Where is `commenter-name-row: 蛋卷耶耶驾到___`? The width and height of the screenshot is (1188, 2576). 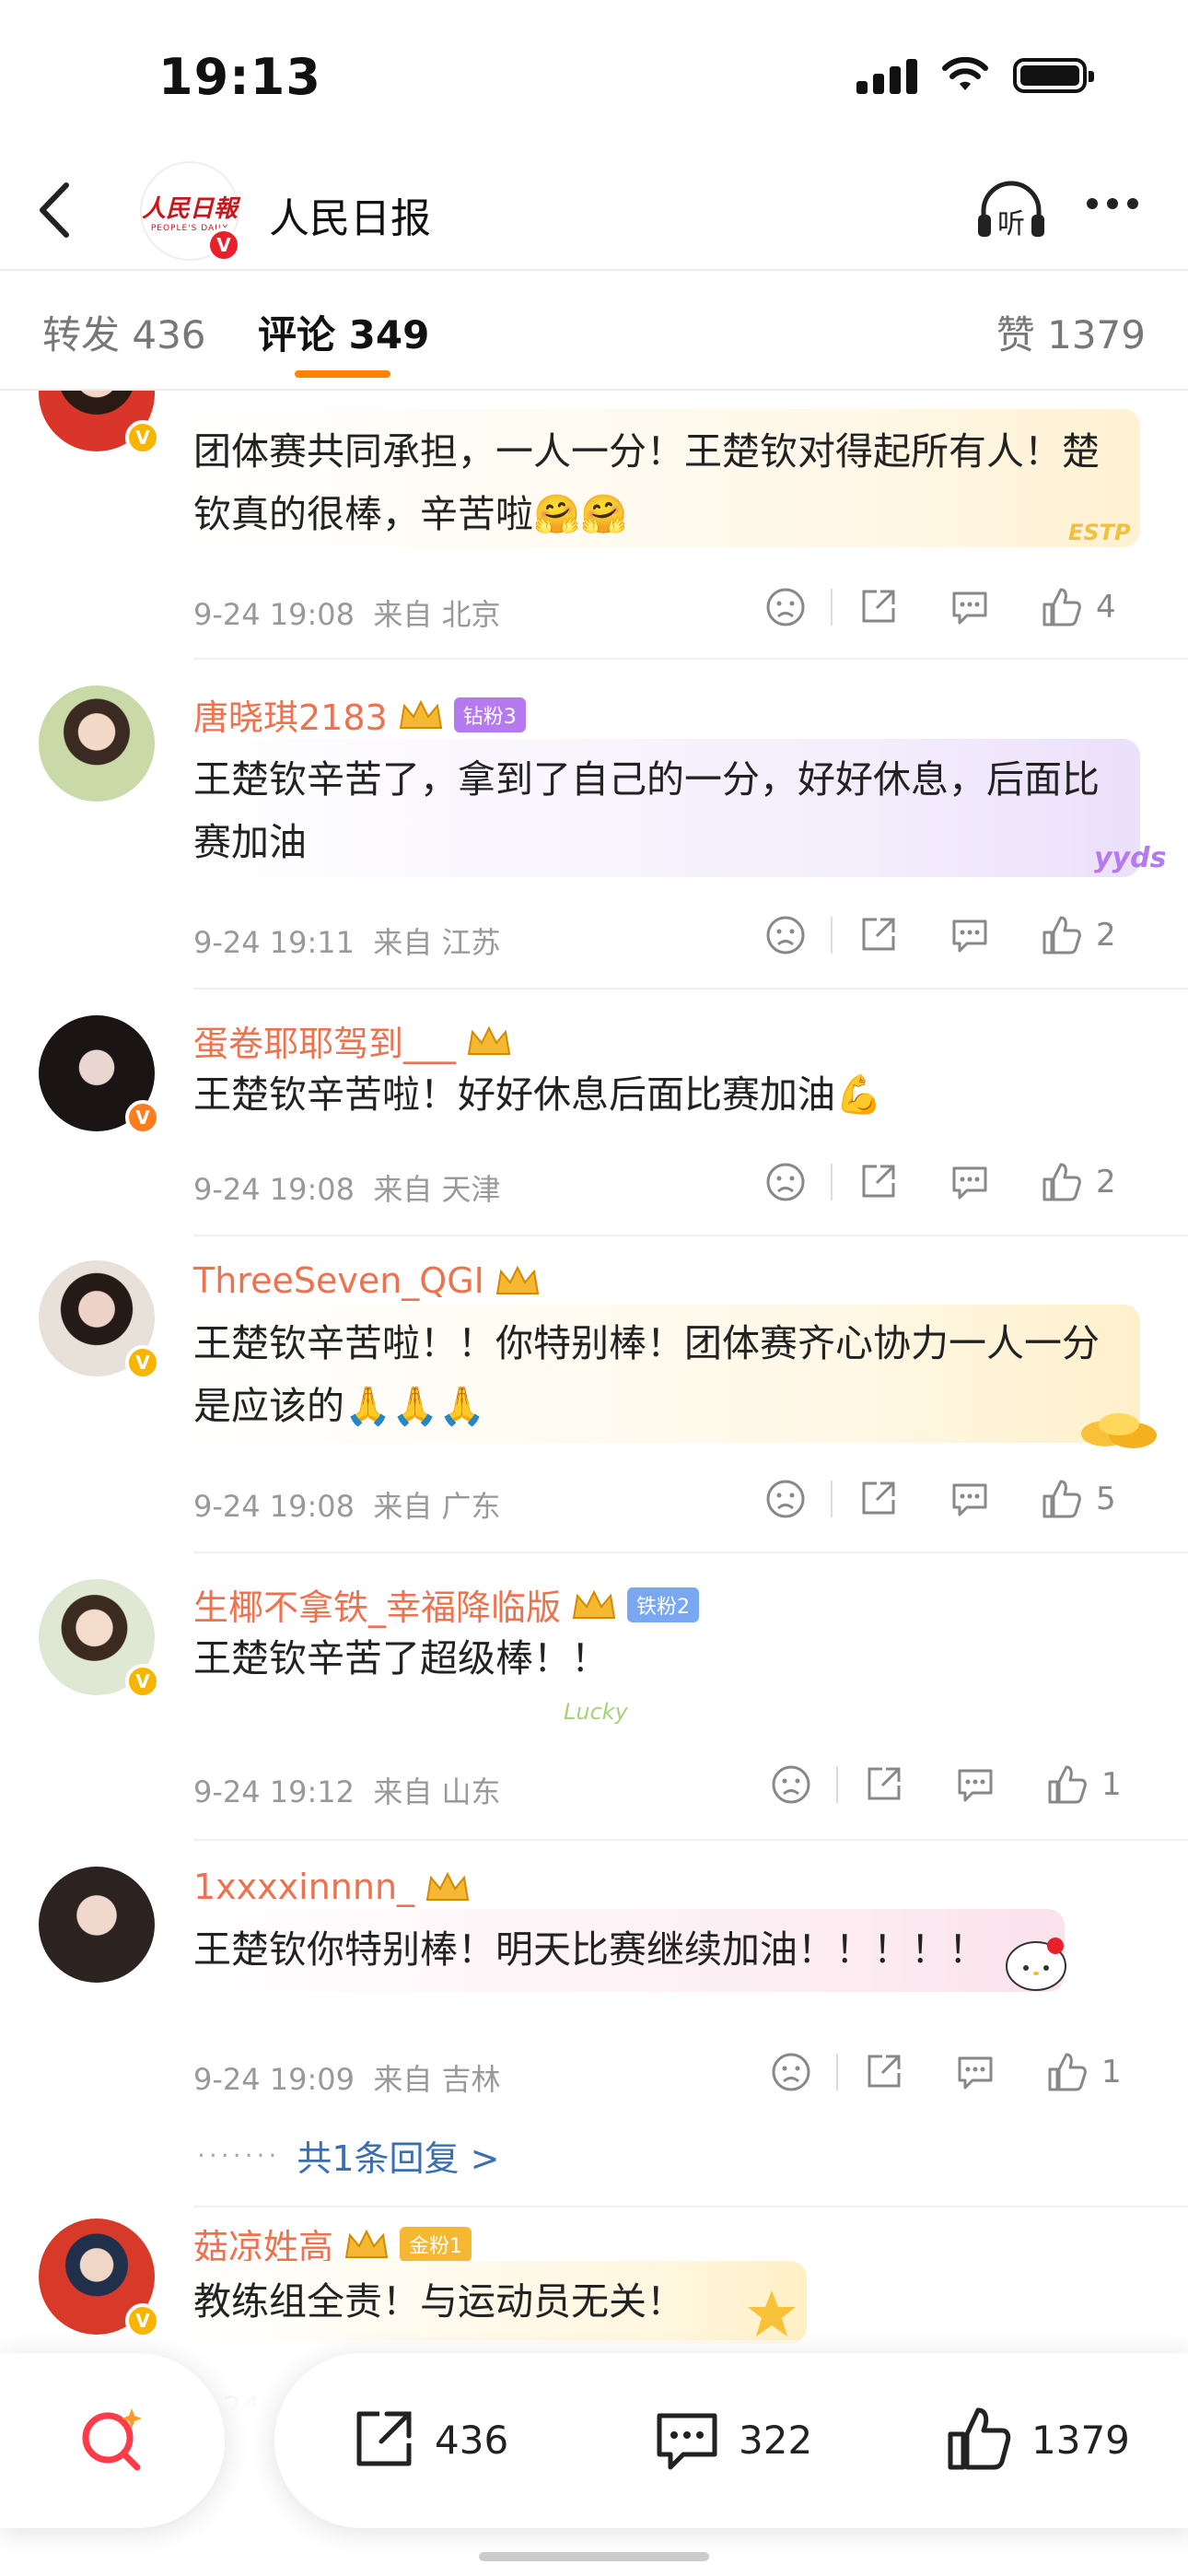
commenter-name-row: 蛋卷耶耶驾到___ is located at coordinates (353, 1040).